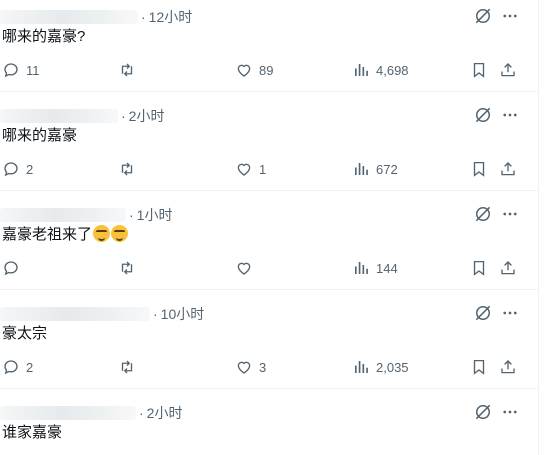  I want to click on reply-text: 嘉豪老祖来了, so click(65, 235).